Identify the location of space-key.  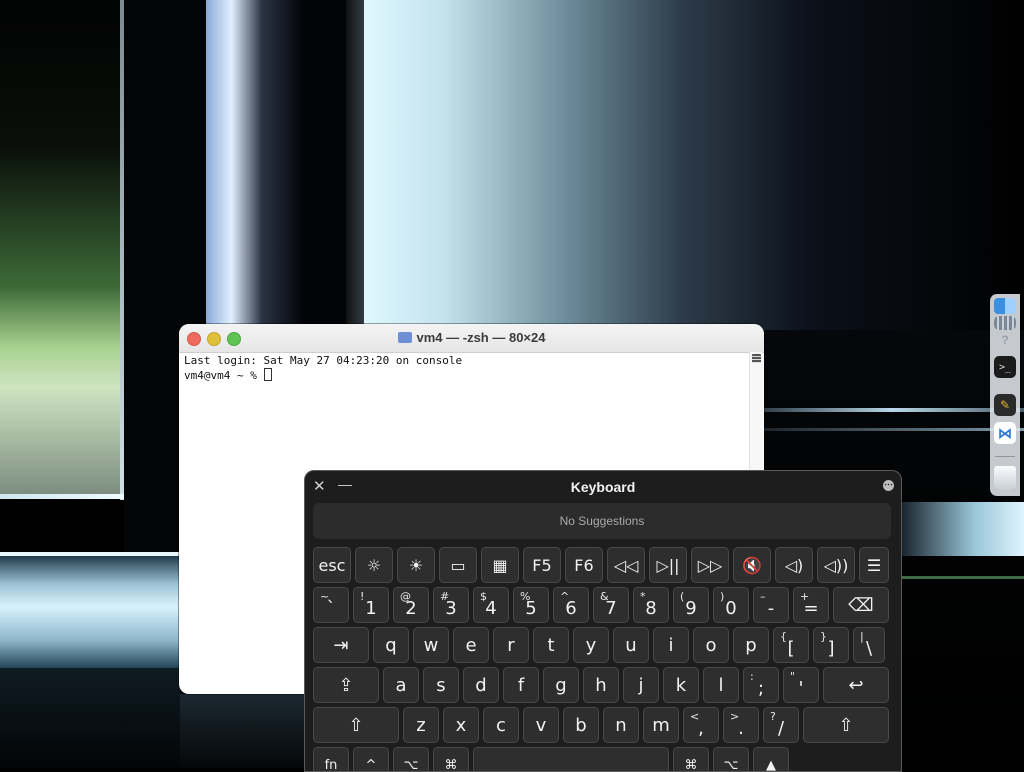
(571, 759).